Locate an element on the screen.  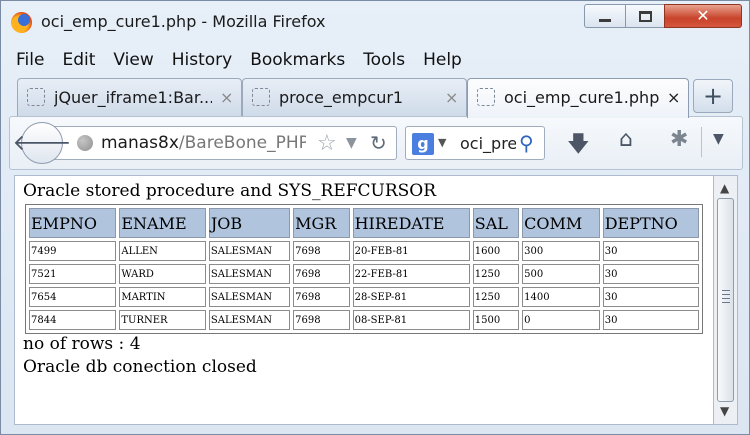
tab-proce-empcur1: proce_empcur1 × is located at coordinates (354, 97).